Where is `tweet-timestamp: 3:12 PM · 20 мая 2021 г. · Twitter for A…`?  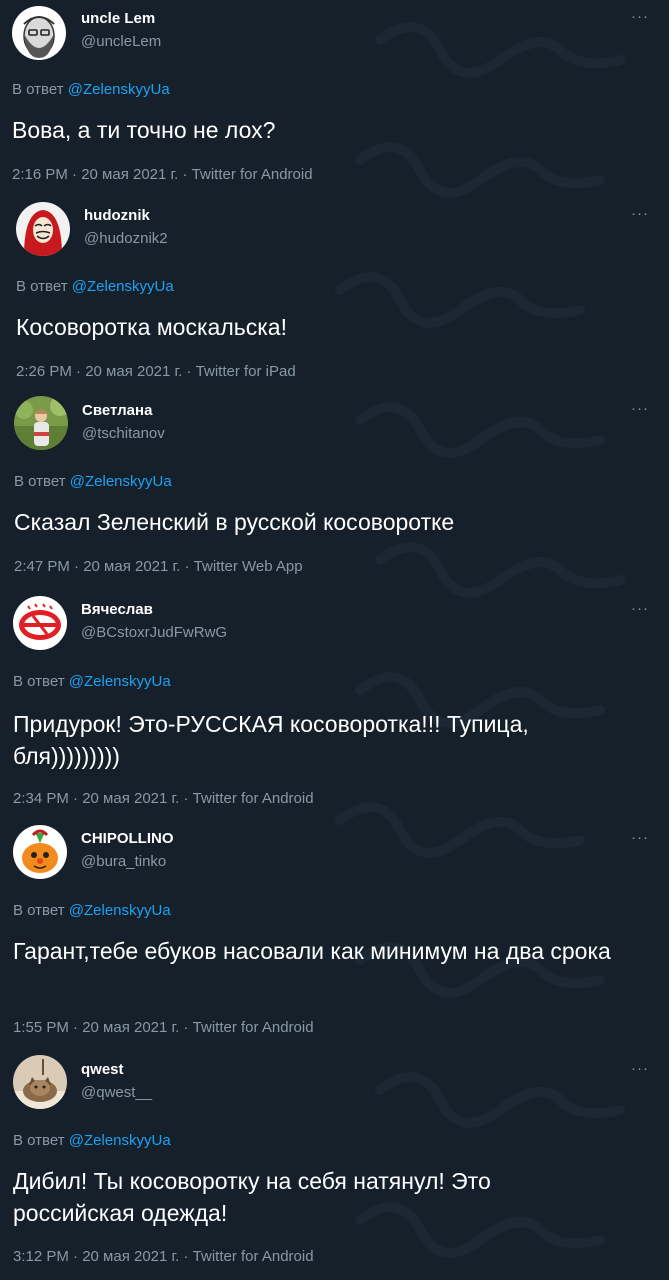
tweet-timestamp: 3:12 PM · 20 мая 2021 г. · Twitter for A… is located at coordinates (163, 1256).